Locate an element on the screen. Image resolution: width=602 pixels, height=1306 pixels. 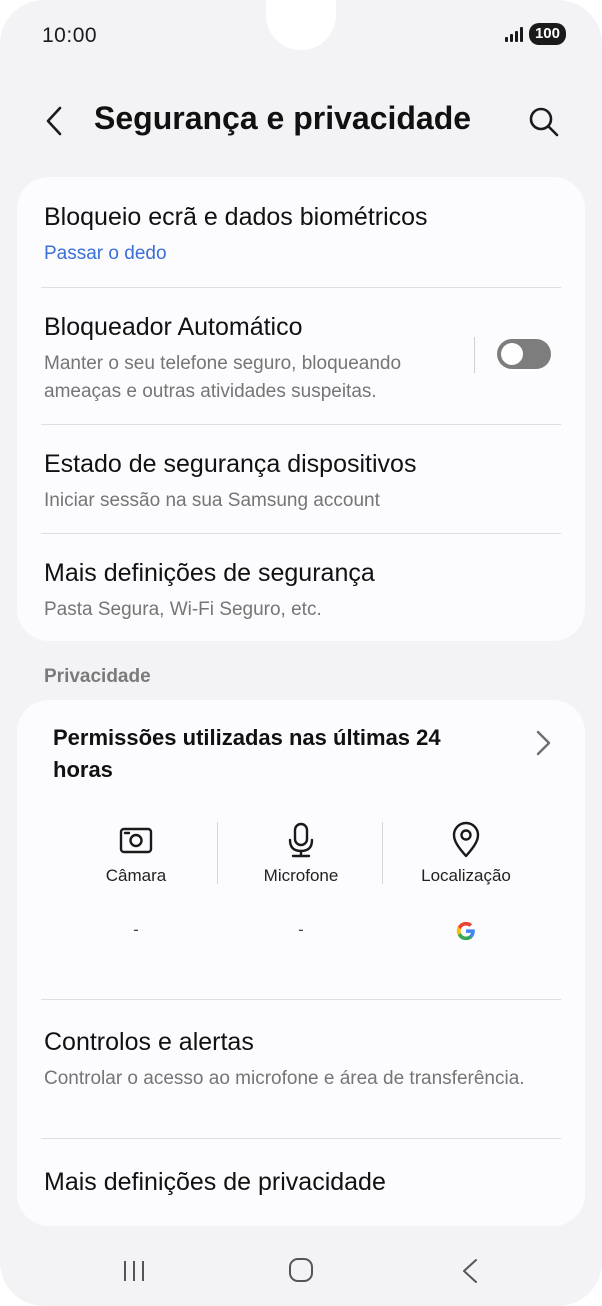
status-time: 10:00 is located at coordinates (70, 35).